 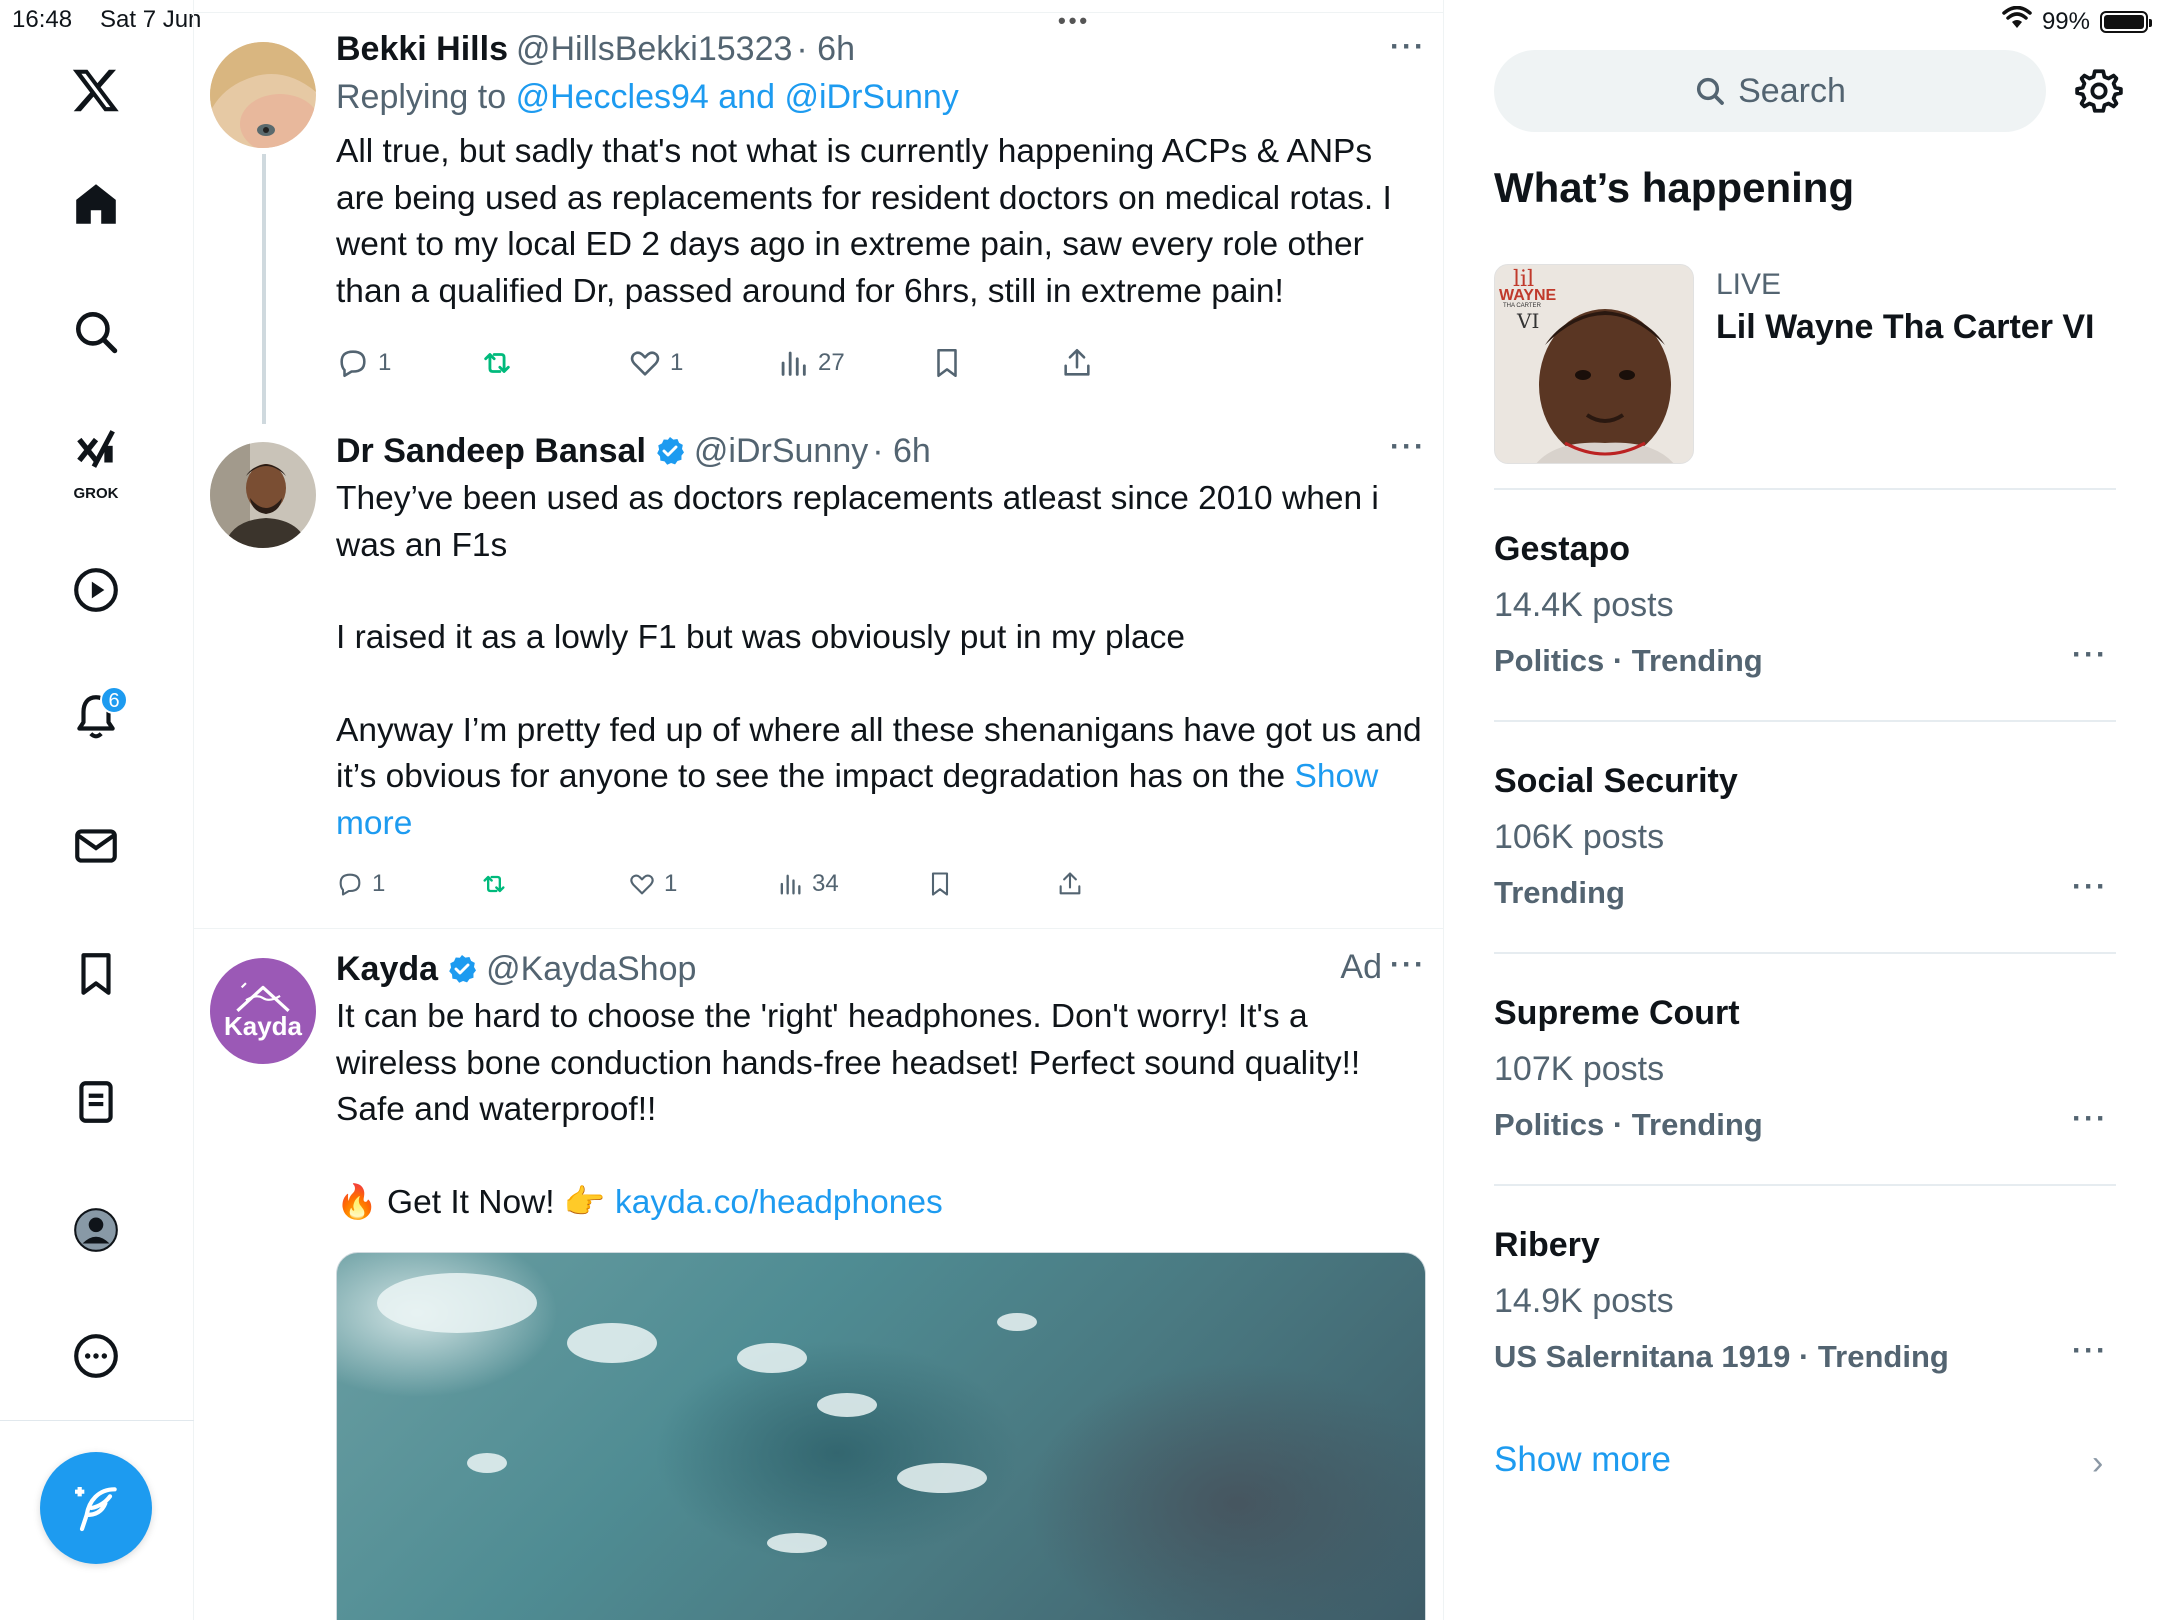 I want to click on live-title: Lil Wayne Tha Carter VI, so click(x=1905, y=327).